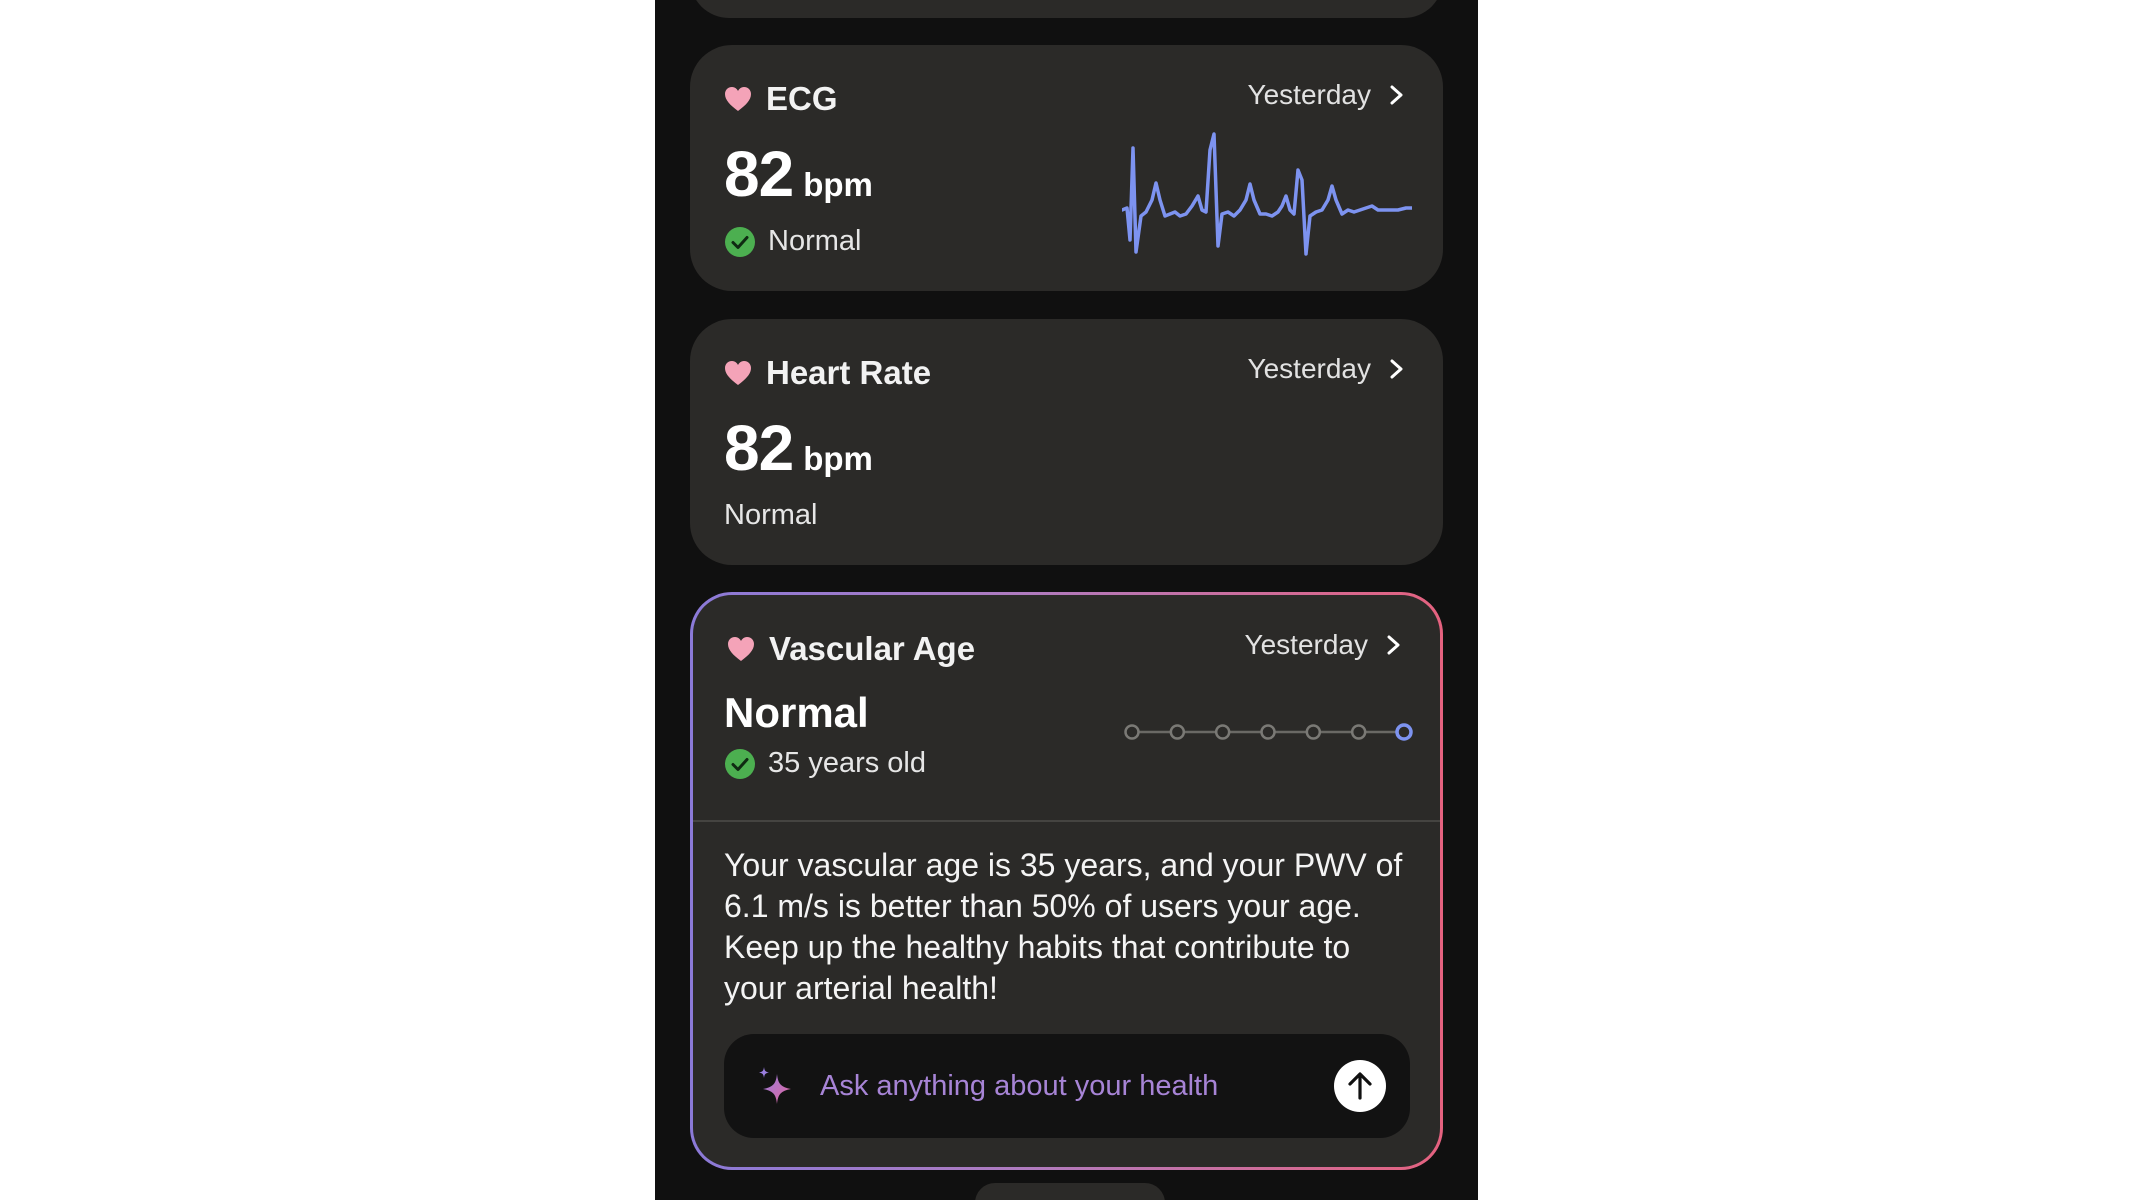 Image resolution: width=2133 pixels, height=1200 pixels. I want to click on vascular-age-title-label: Vascular Age, so click(872, 648).